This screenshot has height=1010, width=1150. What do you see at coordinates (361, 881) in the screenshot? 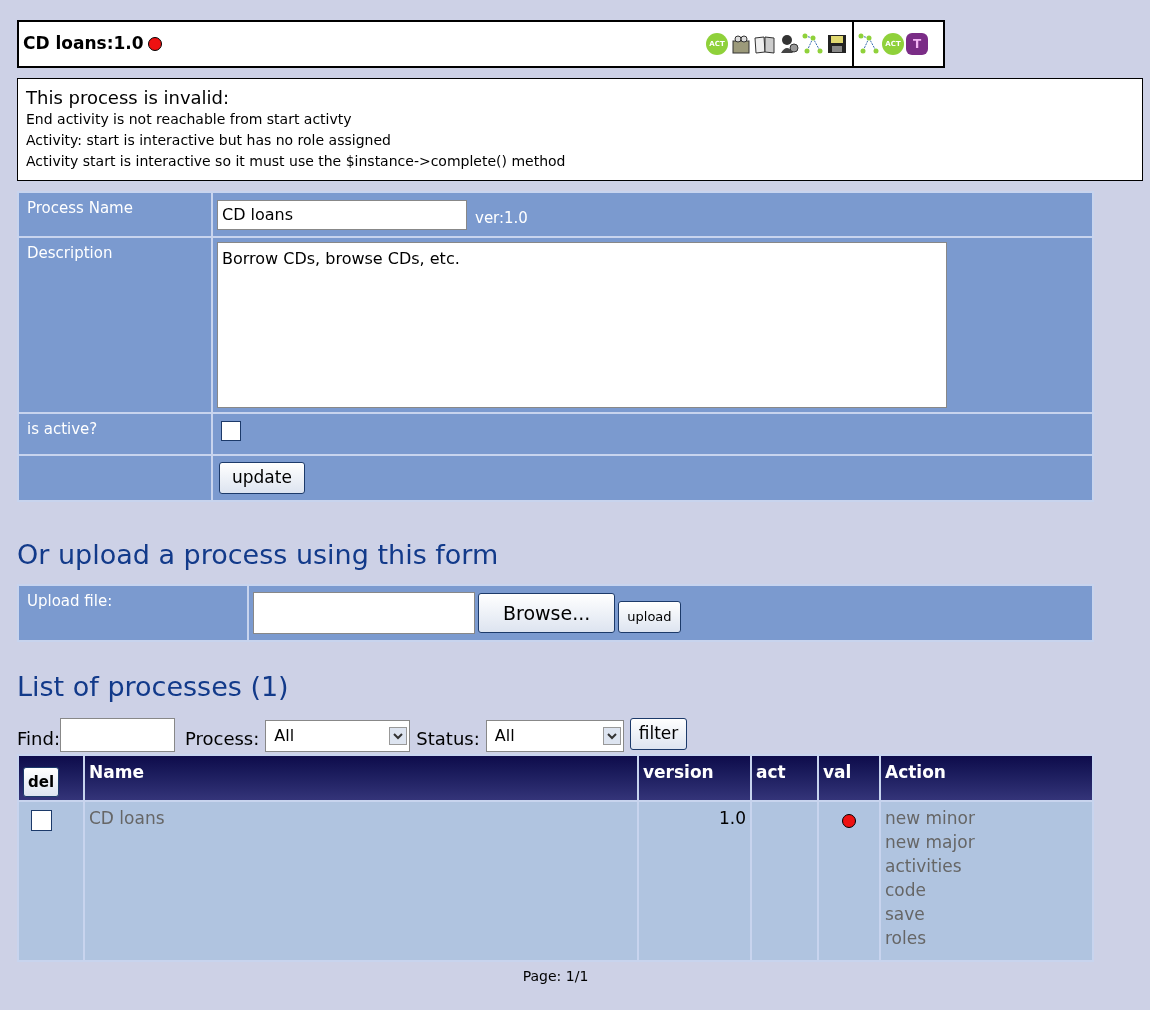
I see `table-cell: CD loans` at bounding box center [361, 881].